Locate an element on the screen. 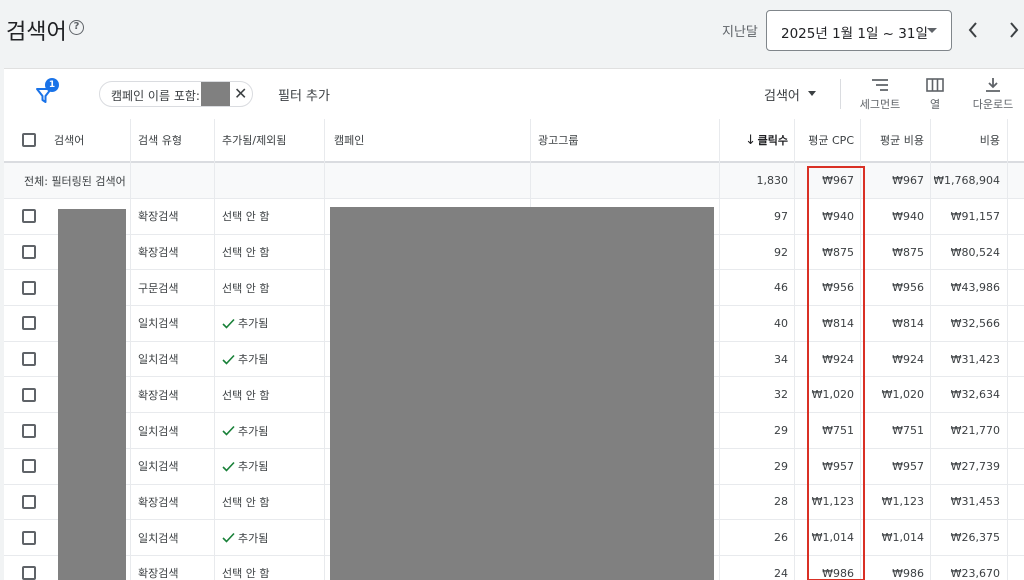 This screenshot has height=580, width=1024. header-added-excluded: 추가됨/제외됨 is located at coordinates (272, 140).